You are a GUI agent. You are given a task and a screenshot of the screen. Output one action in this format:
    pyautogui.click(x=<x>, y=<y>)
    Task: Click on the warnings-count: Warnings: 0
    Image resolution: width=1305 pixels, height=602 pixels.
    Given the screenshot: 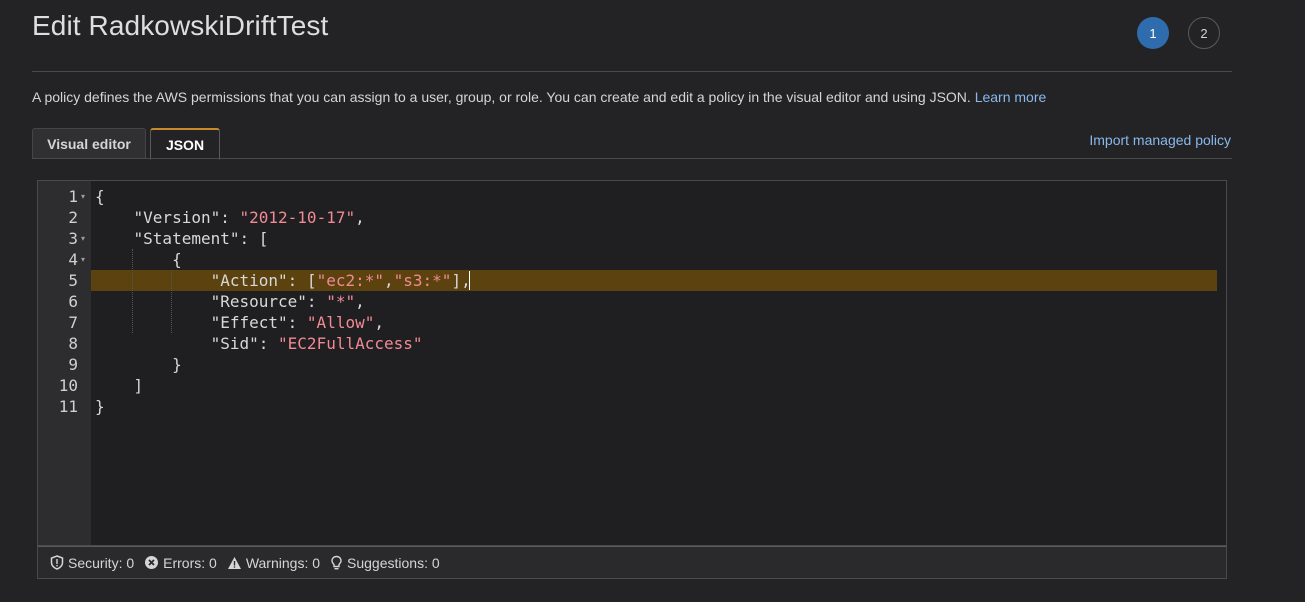 What is the action you would take?
    pyautogui.click(x=283, y=562)
    